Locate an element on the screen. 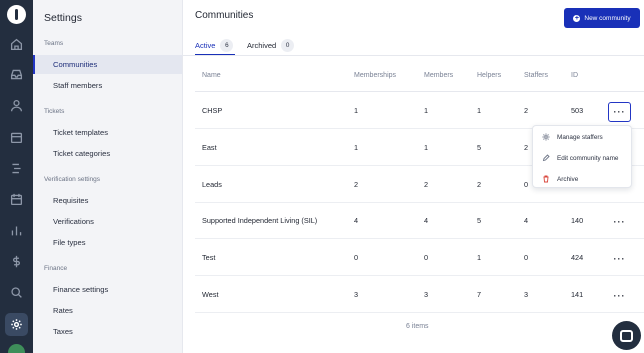 This screenshot has height=353, width=644. inbox-icon is located at coordinates (16, 74).